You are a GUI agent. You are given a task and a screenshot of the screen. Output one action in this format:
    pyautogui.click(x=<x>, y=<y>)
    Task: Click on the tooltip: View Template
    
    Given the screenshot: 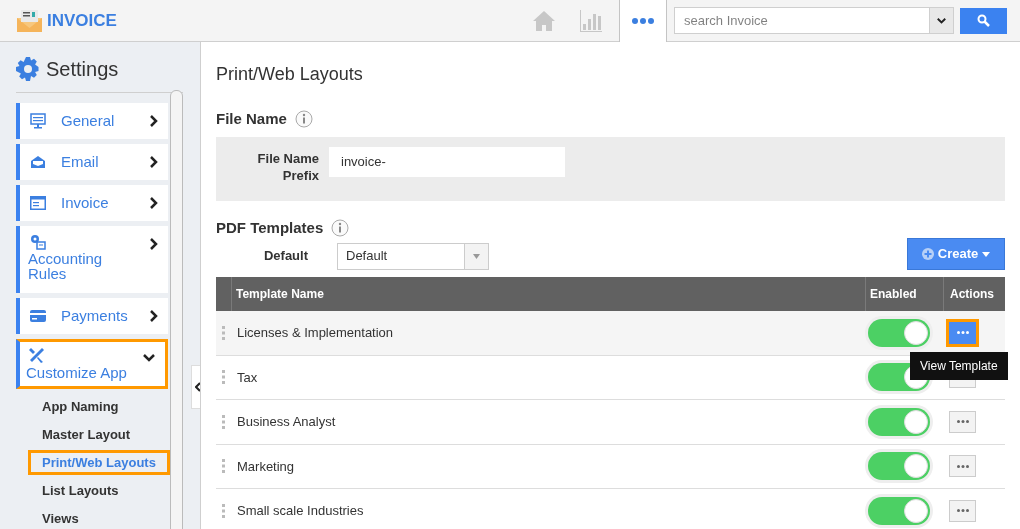 What is the action you would take?
    pyautogui.click(x=959, y=366)
    